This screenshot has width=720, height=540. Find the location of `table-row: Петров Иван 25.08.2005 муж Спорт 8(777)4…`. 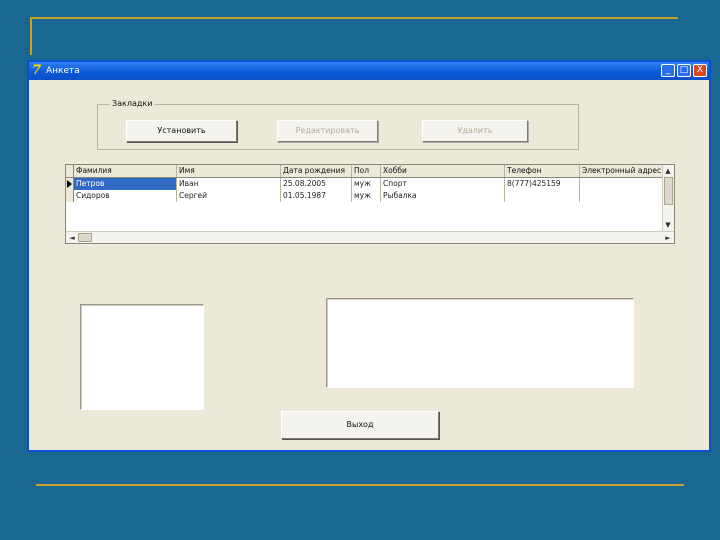

table-row: Петров Иван 25.08.2005 муж Спорт 8(777)4… is located at coordinates (365, 184).